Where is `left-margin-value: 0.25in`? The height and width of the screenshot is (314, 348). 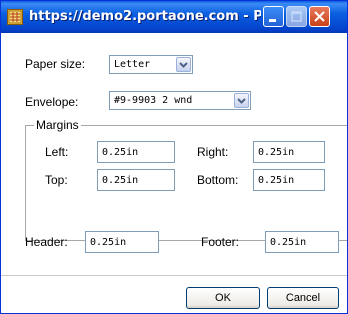 left-margin-value: 0.25in is located at coordinates (120, 152).